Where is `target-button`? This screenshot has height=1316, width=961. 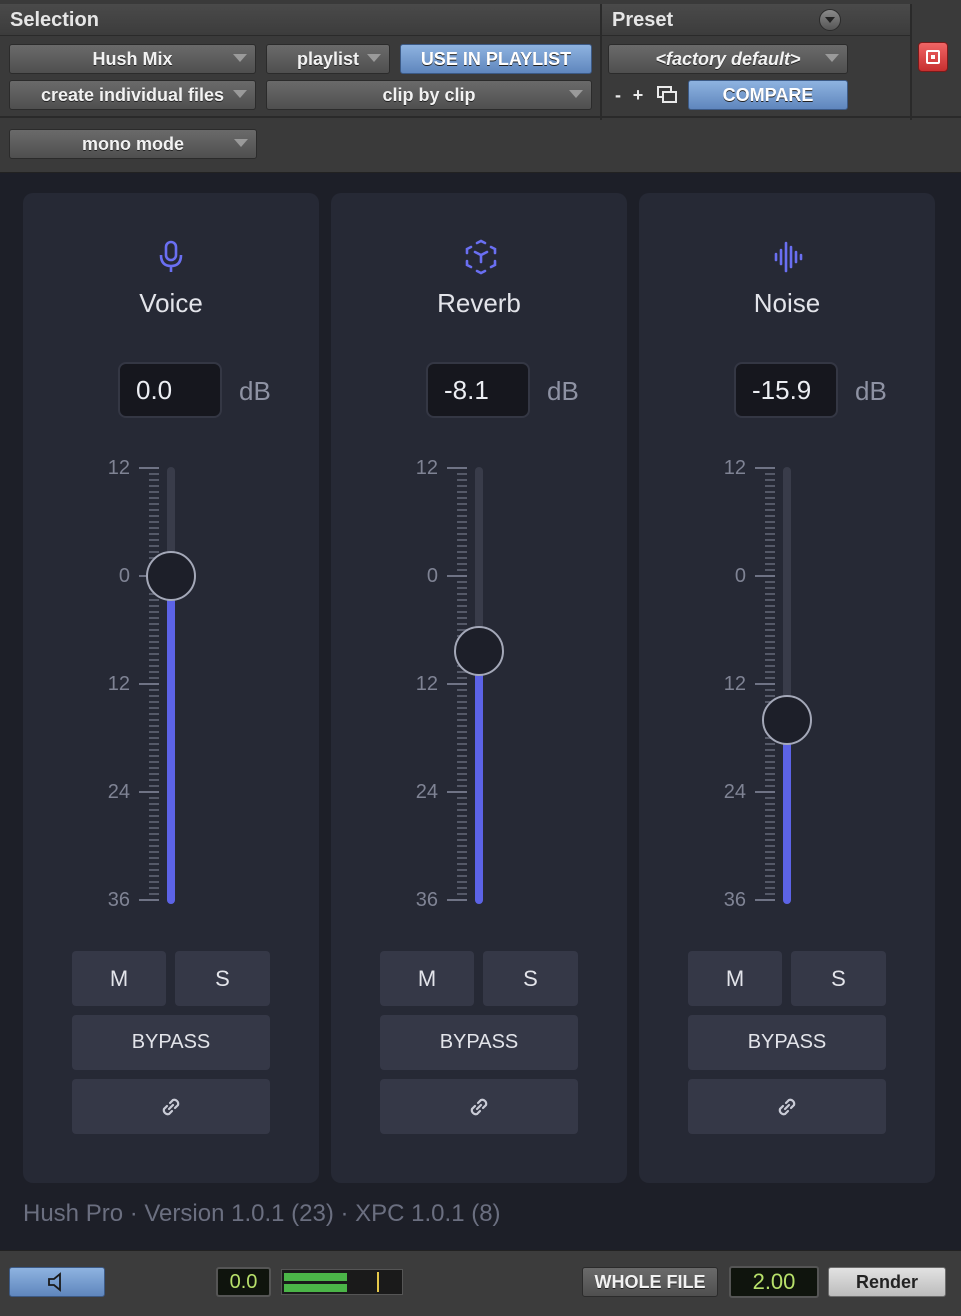
target-button is located at coordinates (933, 57).